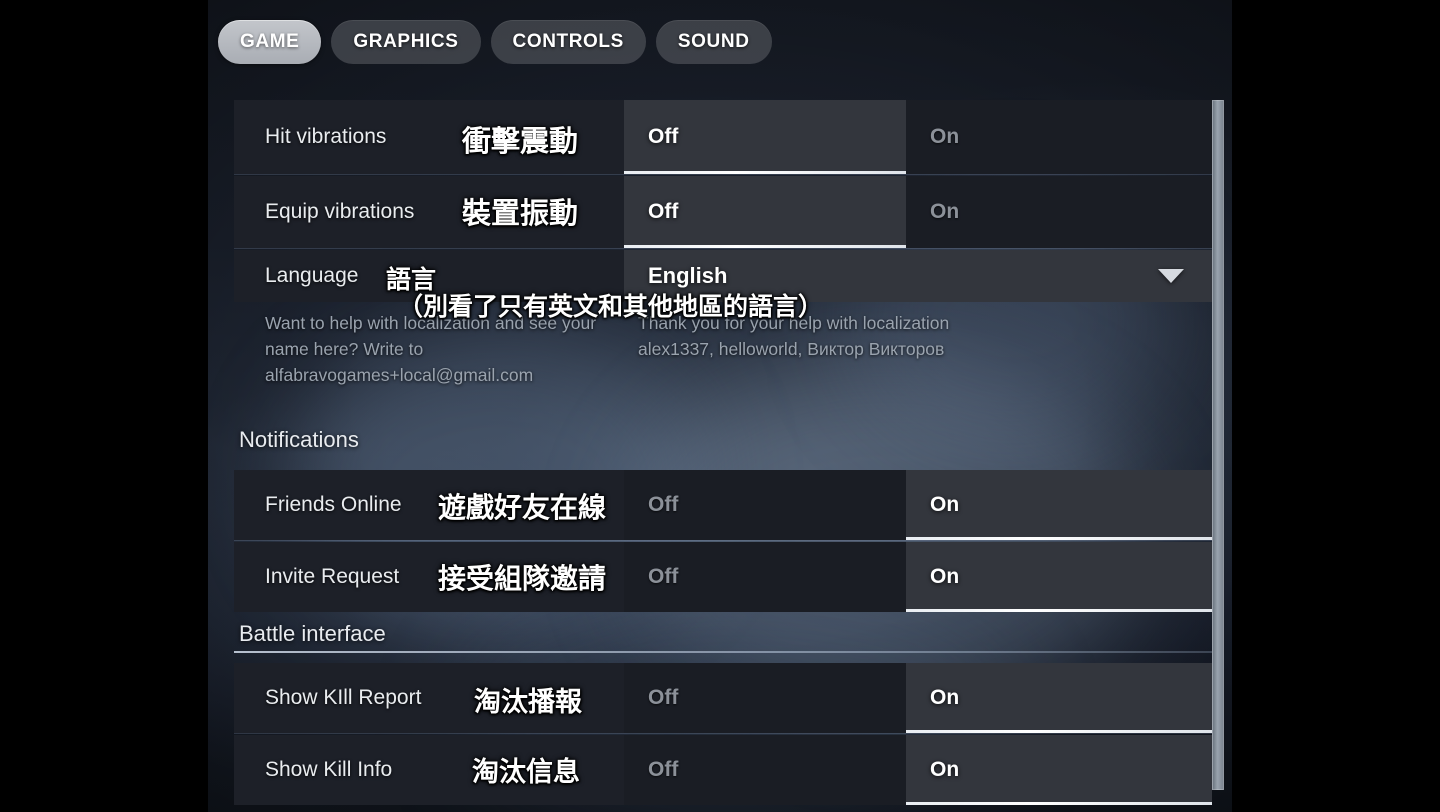 This screenshot has width=1440, height=812. Describe the element at coordinates (329, 769) in the screenshot. I see `show-kill-info-label: Show Kill Info` at that location.